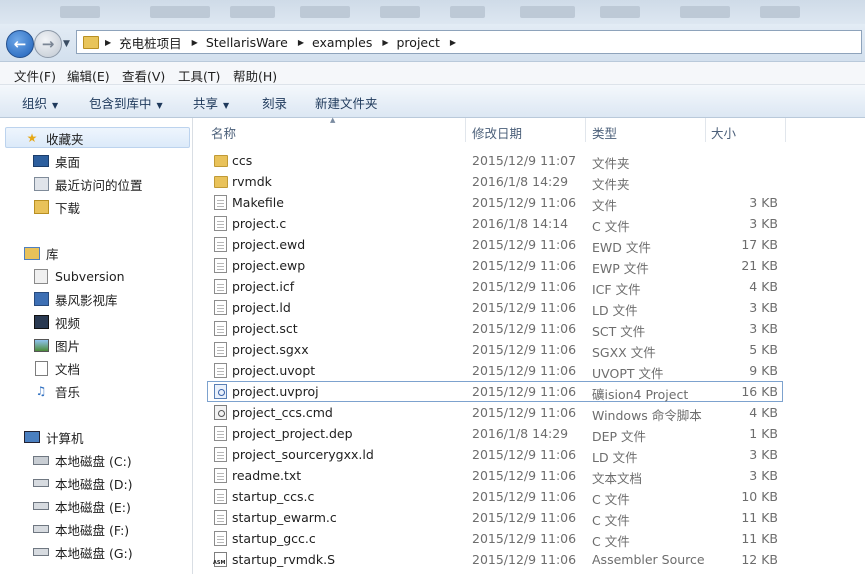 This screenshot has height=574, width=865. I want to click on nav-drive-c: 本地磁盘 (C:), so click(82, 460).